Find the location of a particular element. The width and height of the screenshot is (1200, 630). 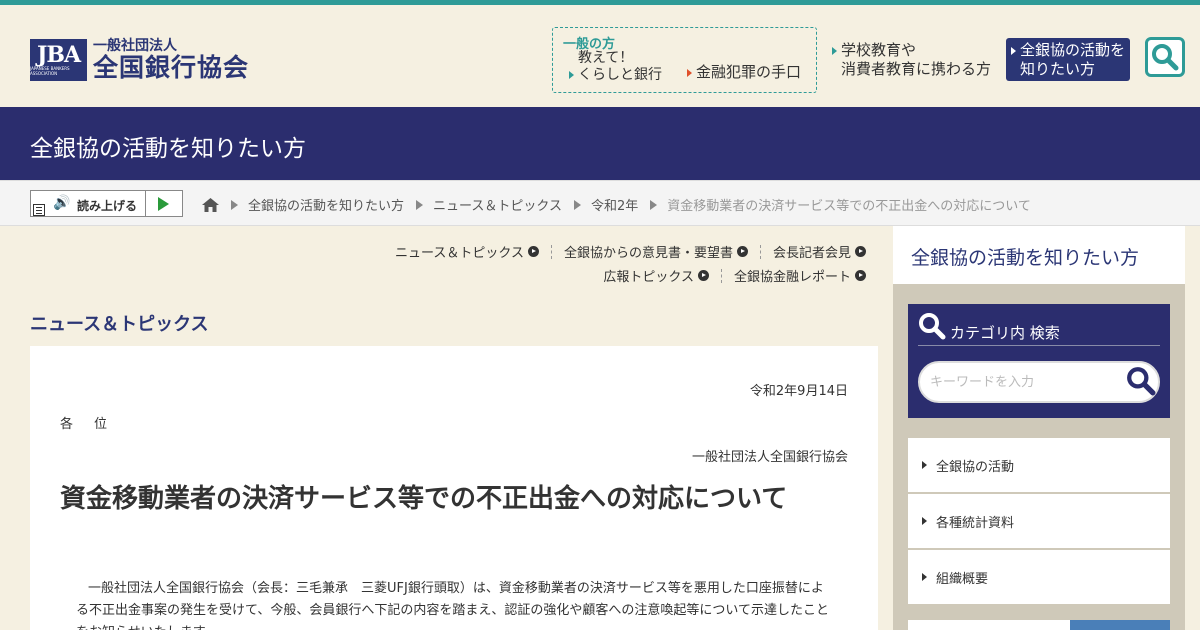

subnav-label: 全銀協金融レポート is located at coordinates (792, 277).